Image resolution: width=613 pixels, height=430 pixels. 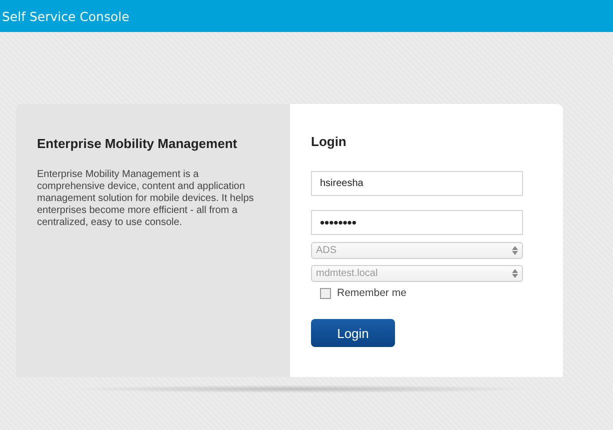 I want to click on password-field: ••••••••, so click(x=417, y=222).